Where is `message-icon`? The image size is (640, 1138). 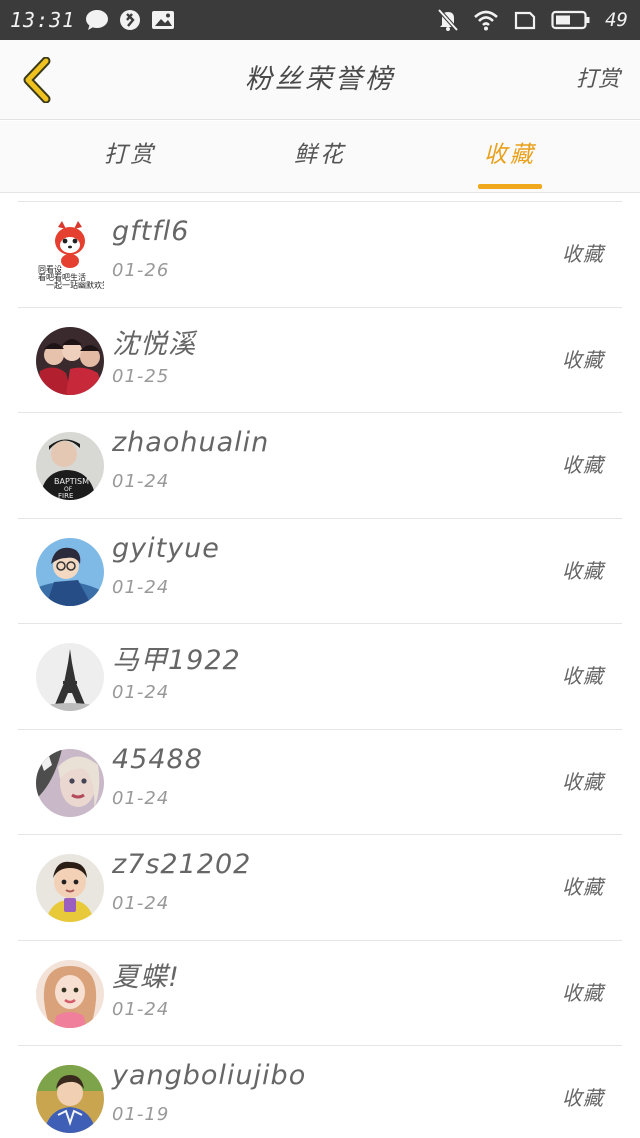
message-icon is located at coordinates (97, 20).